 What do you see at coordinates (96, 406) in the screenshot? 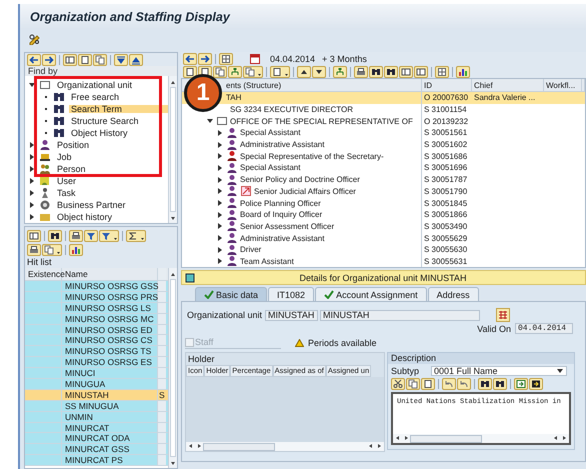
I see `hit-list-row: SS MINUGUA` at bounding box center [96, 406].